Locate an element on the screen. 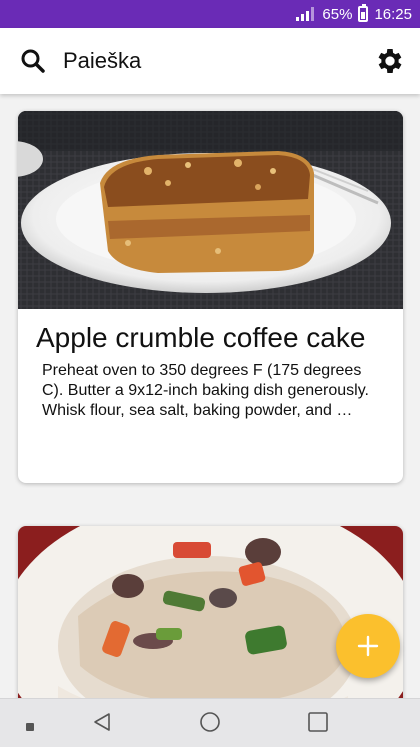 The height and width of the screenshot is (747, 420). navigation-bar is located at coordinates (210, 722).